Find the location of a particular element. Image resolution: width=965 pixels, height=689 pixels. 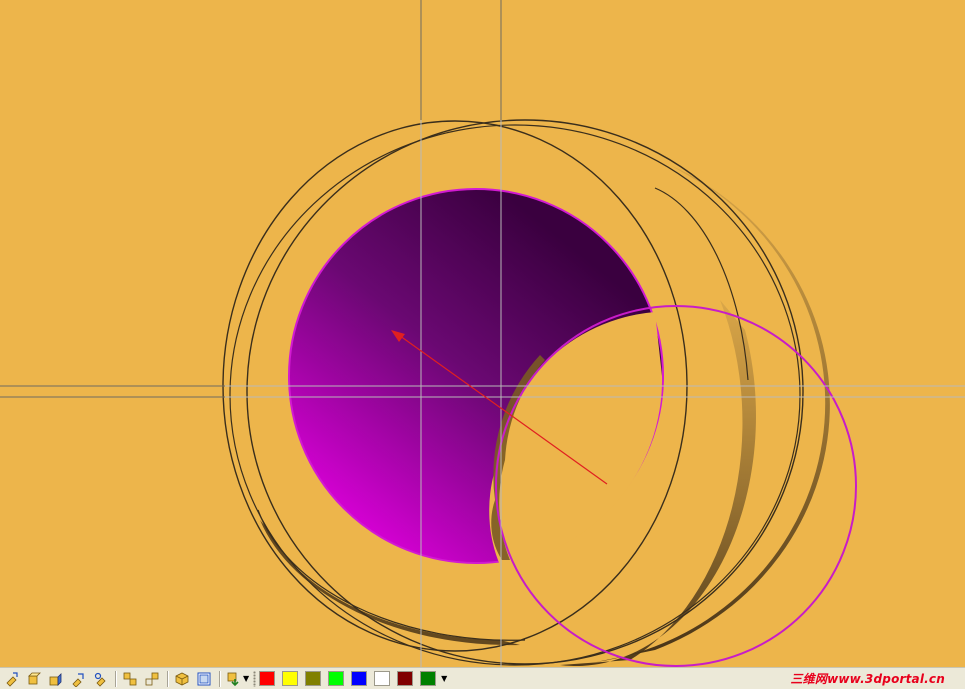

view-back-button is located at coordinates (152, 679).